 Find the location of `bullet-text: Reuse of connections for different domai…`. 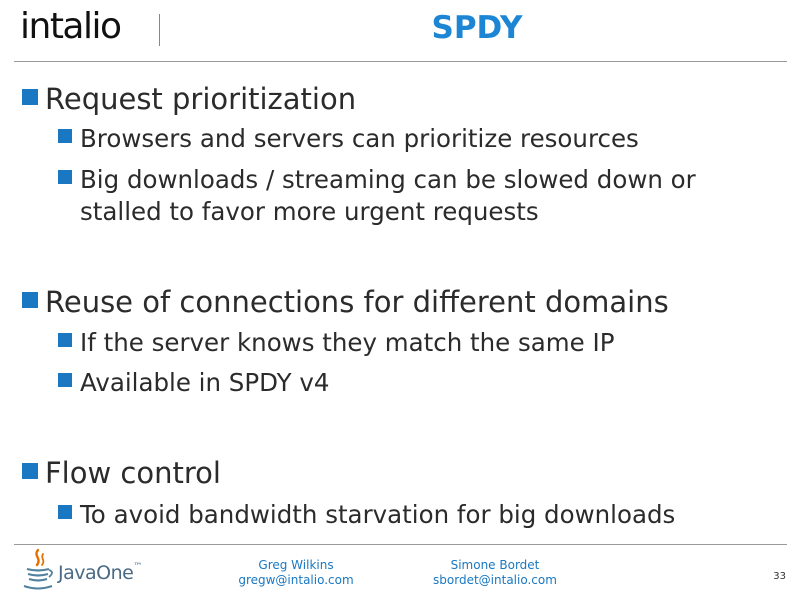

bullet-text: Reuse of connections for different domai… is located at coordinates (357, 302).